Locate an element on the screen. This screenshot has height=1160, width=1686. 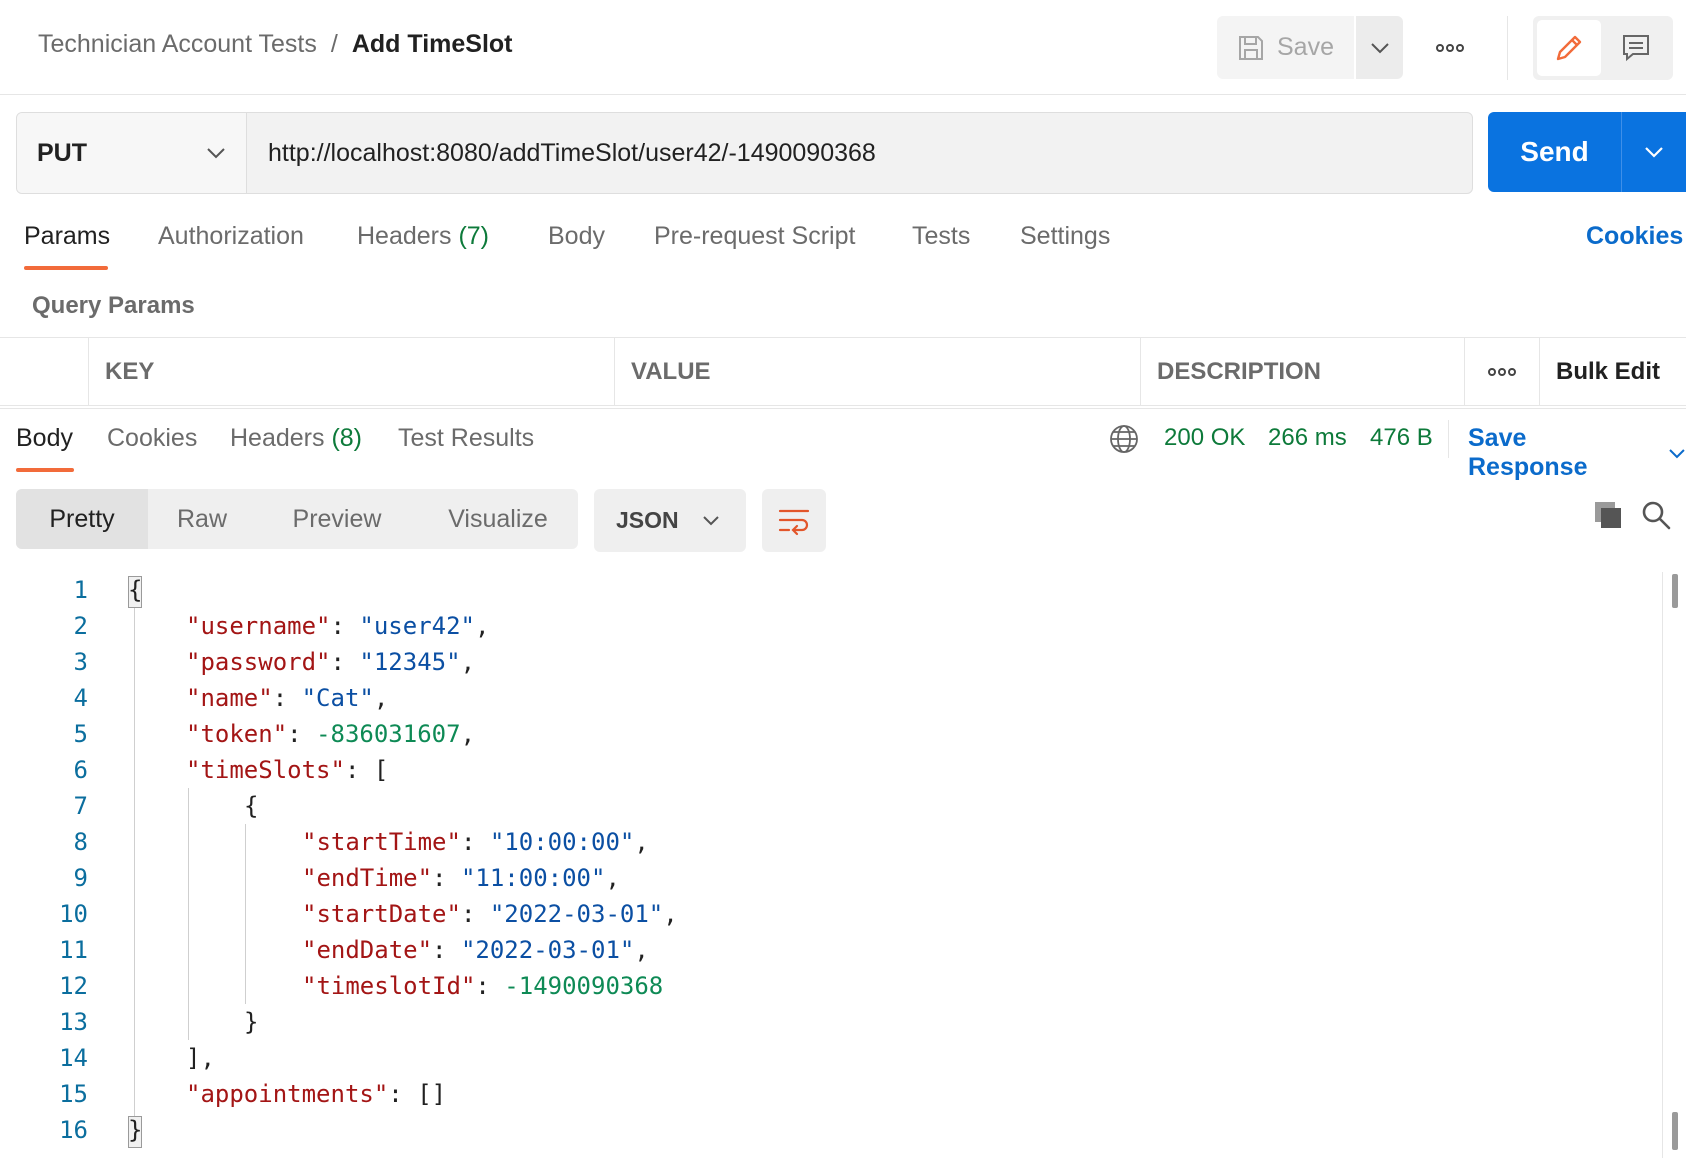
response-tab-body: Body is located at coordinates (44, 438).